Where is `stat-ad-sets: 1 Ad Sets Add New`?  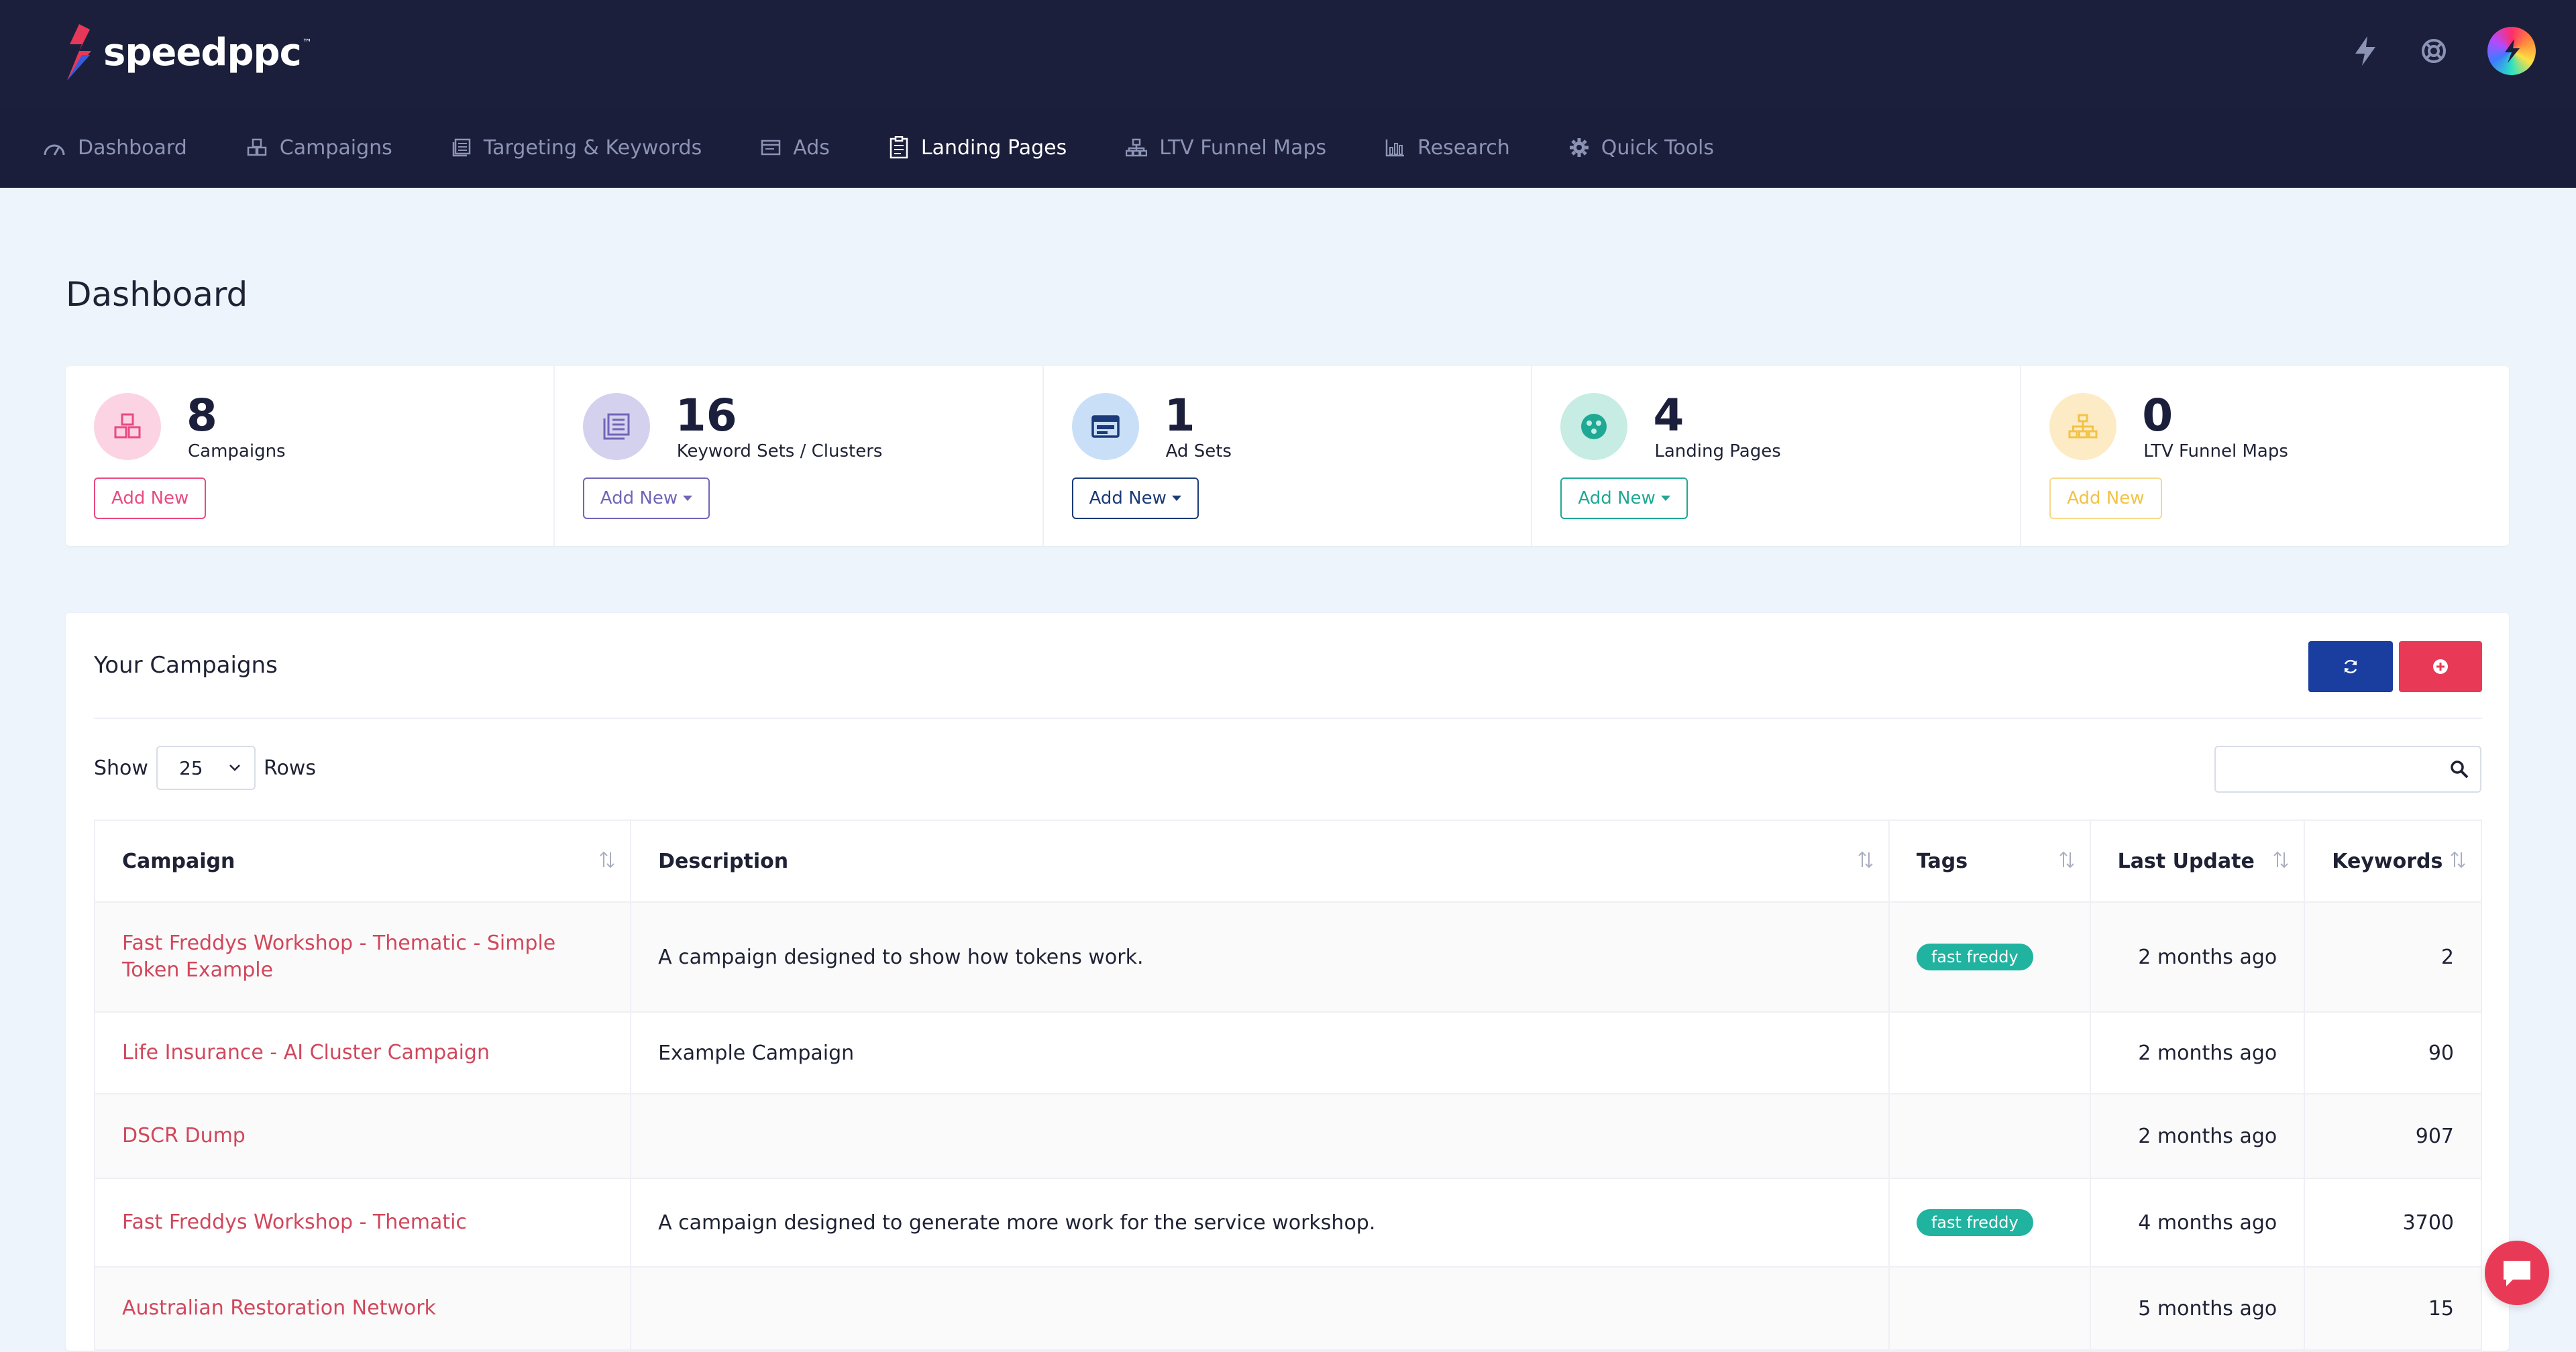
stat-ad-sets: 1 Ad Sets Add New is located at coordinates (1288, 456).